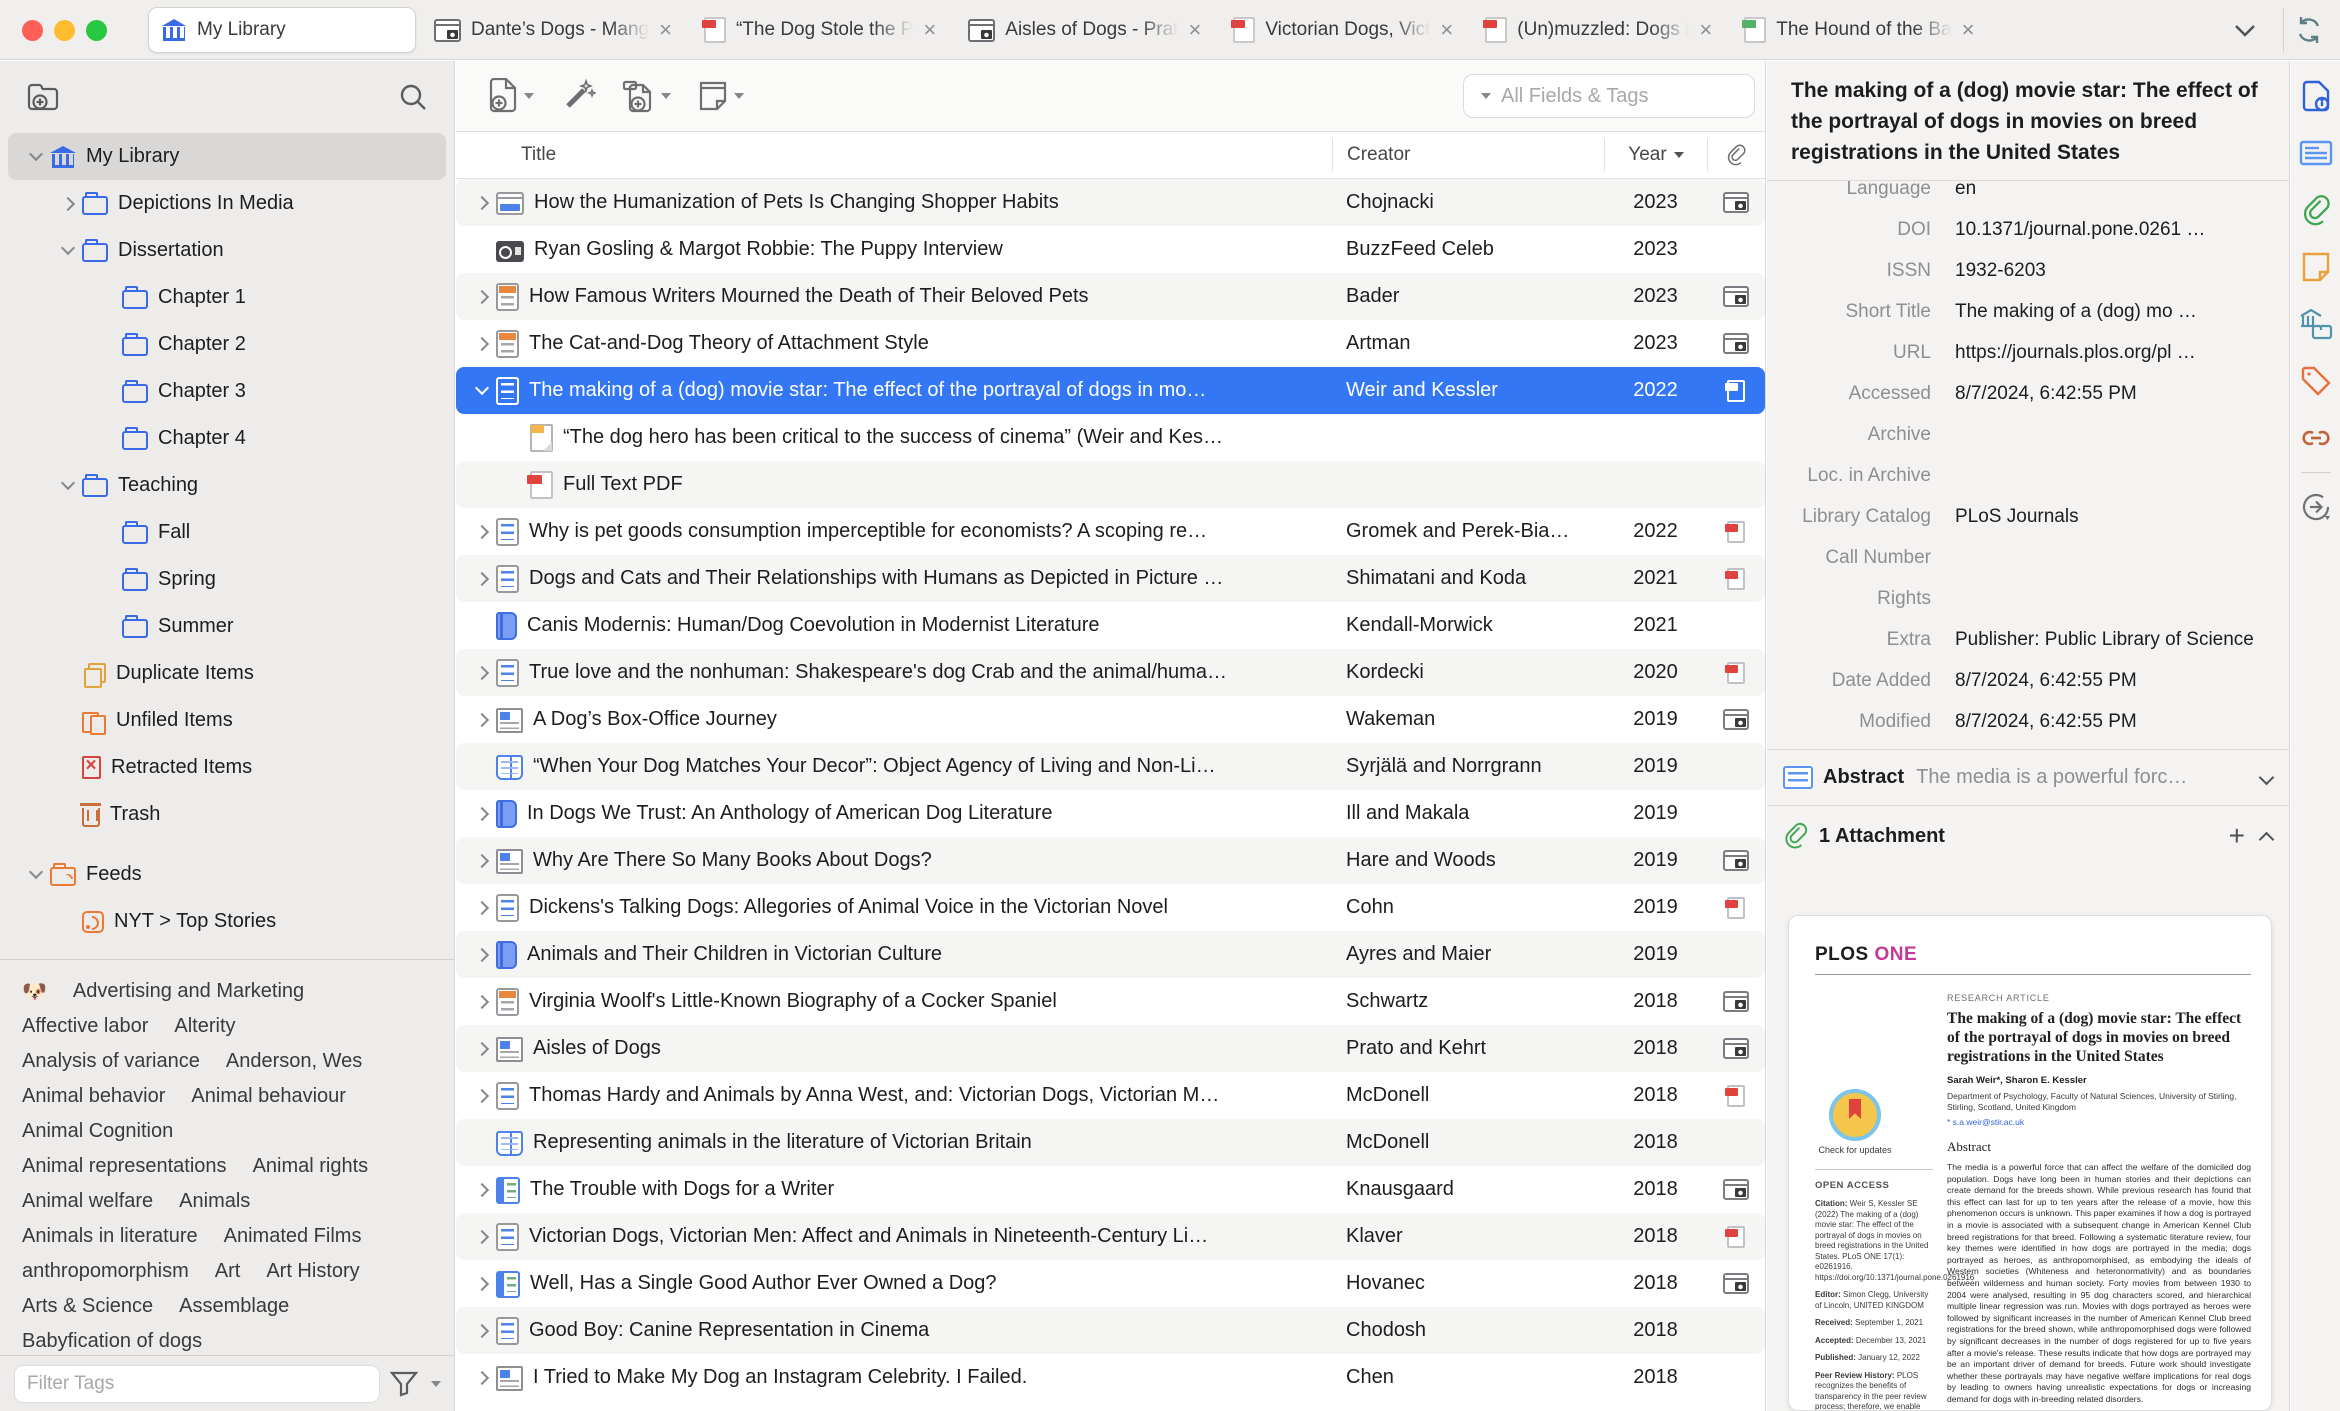  I want to click on tag: Animal behavior, so click(93, 1096).